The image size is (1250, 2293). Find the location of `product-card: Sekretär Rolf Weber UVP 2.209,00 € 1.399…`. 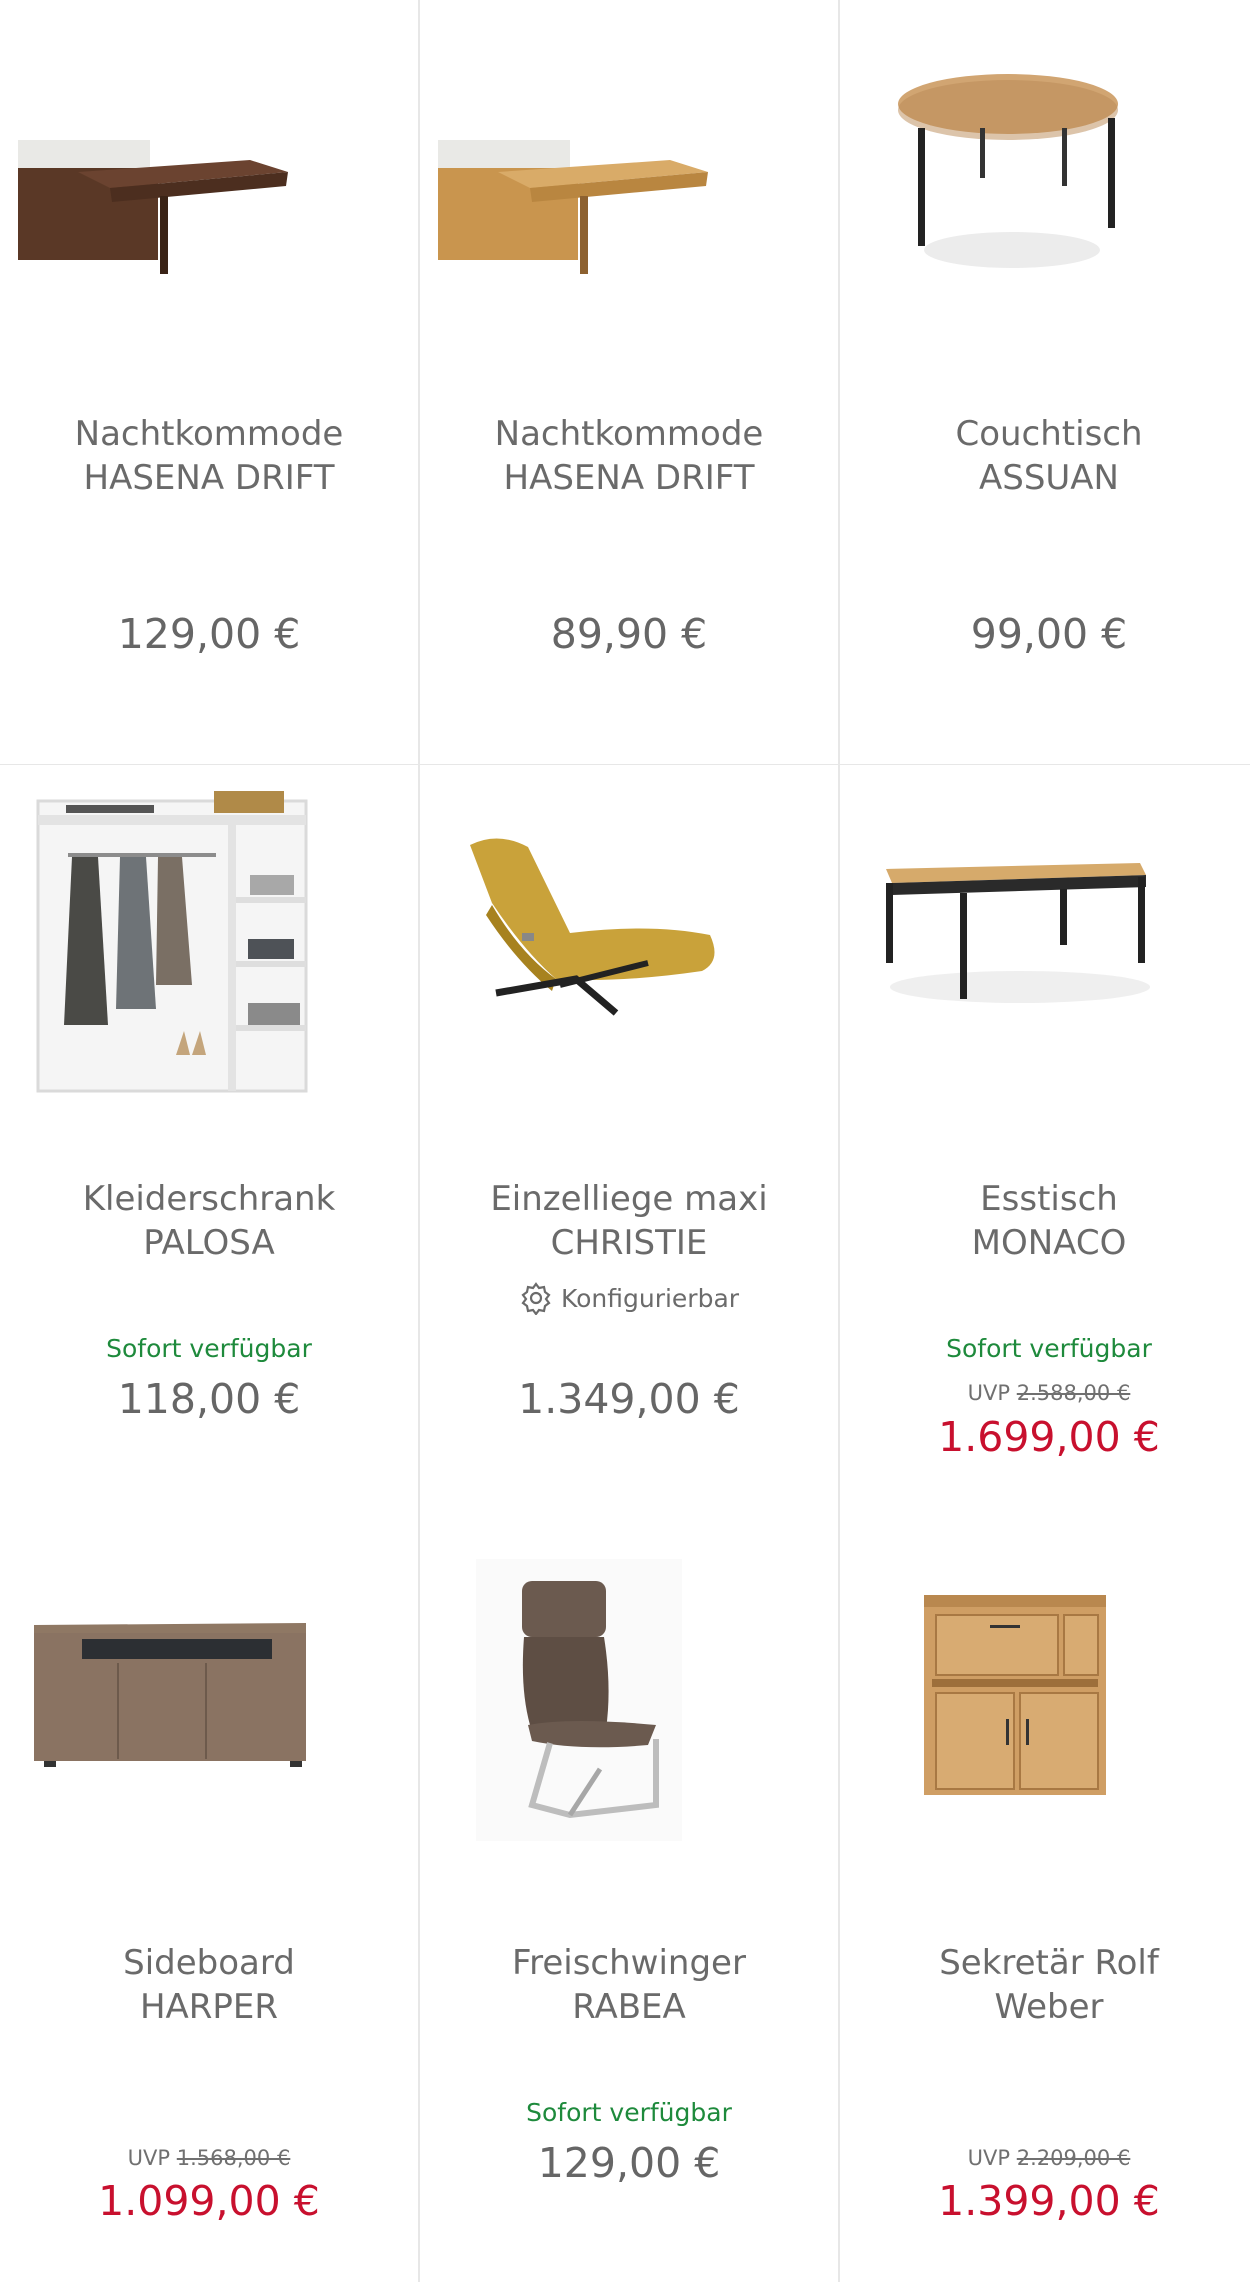

product-card: Sekretär Rolf Weber UVP 2.209,00 € 1.399… is located at coordinates (1045, 1911).